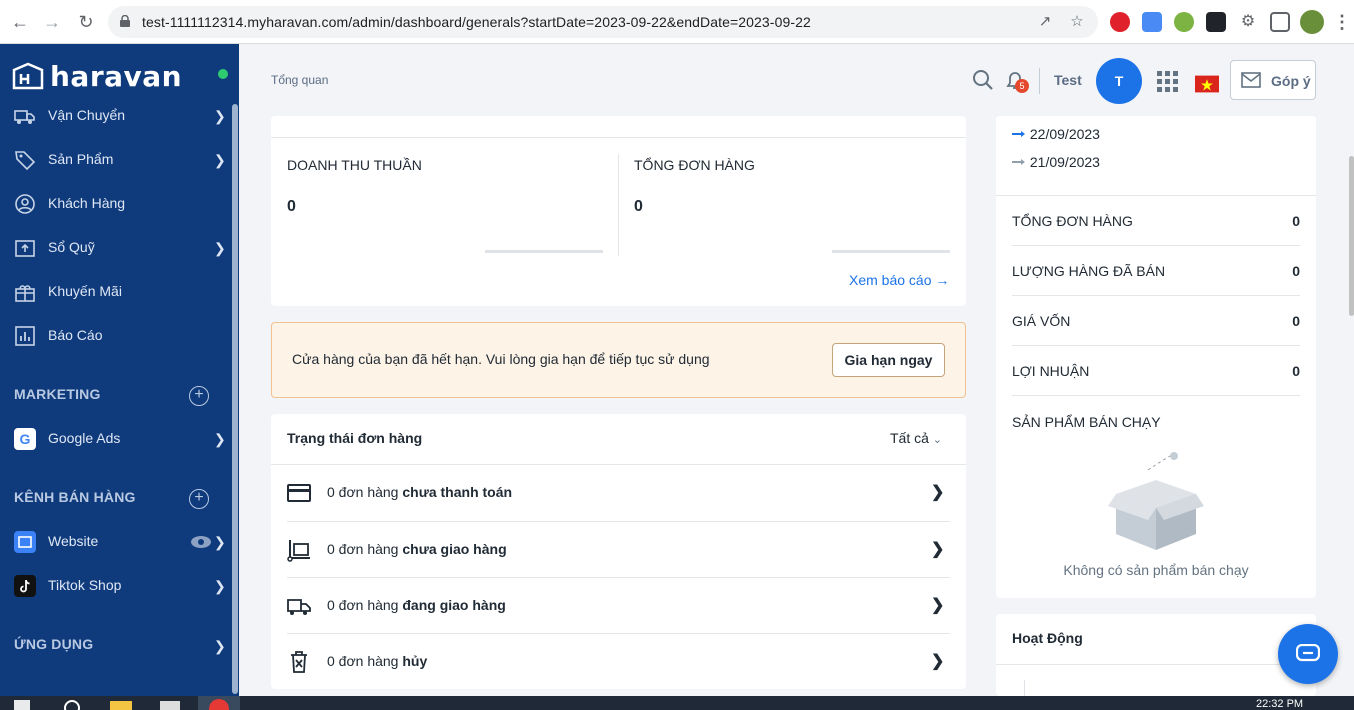 The height and width of the screenshot is (710, 1354). I want to click on sidebar-item-label: Vận Chuyển, so click(87, 115).